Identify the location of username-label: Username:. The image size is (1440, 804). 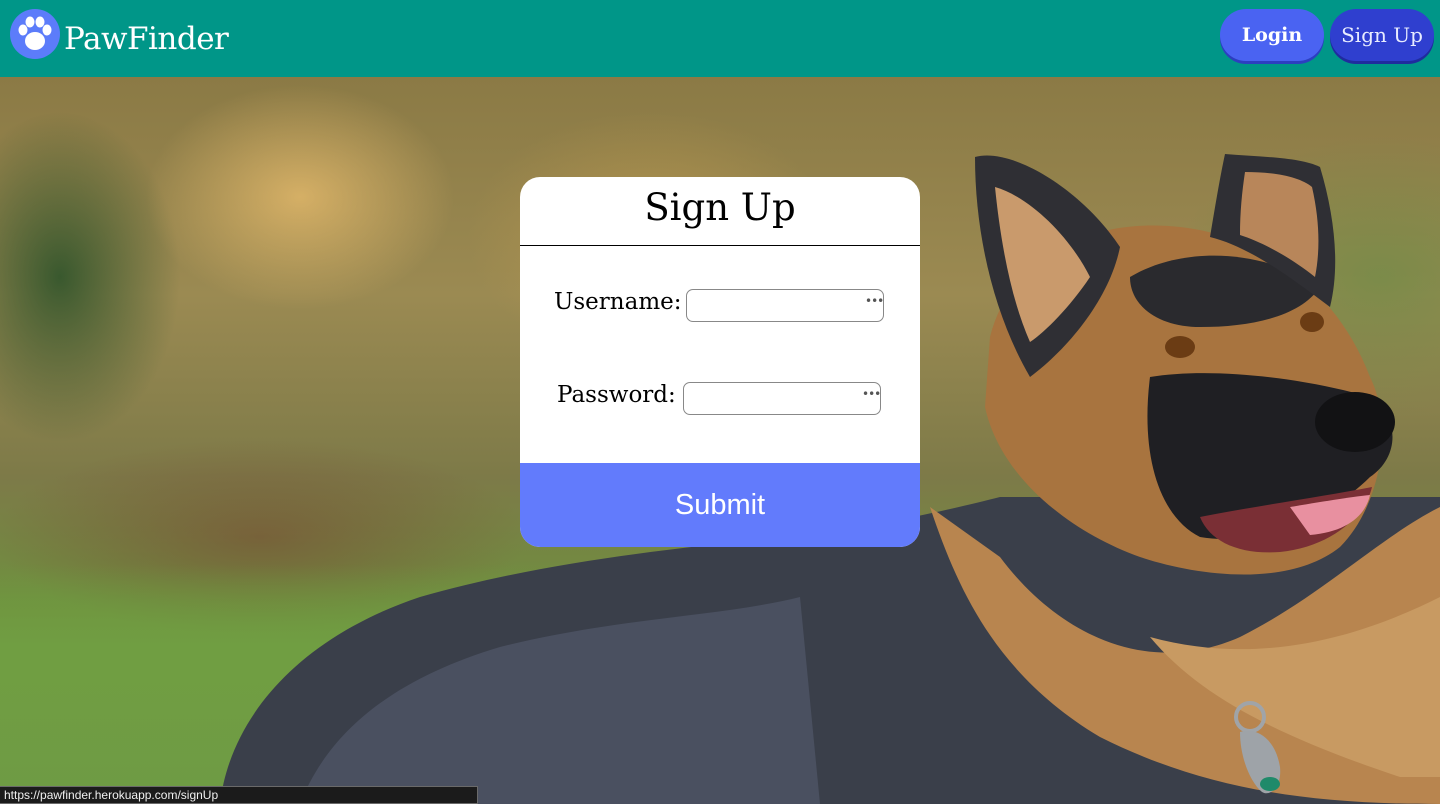
(618, 302).